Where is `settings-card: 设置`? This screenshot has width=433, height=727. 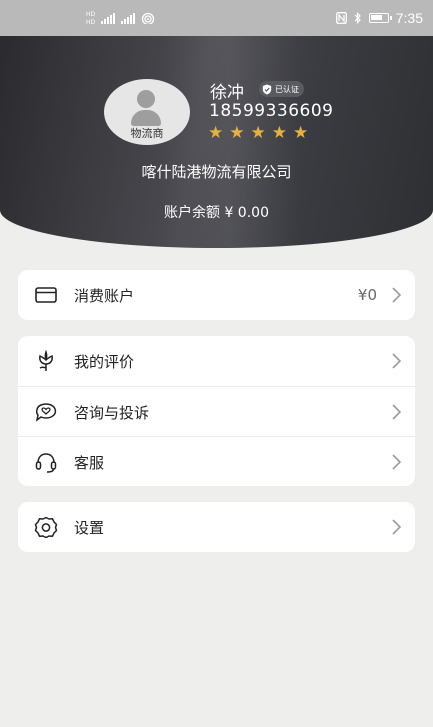 settings-card: 设置 is located at coordinates (216, 527).